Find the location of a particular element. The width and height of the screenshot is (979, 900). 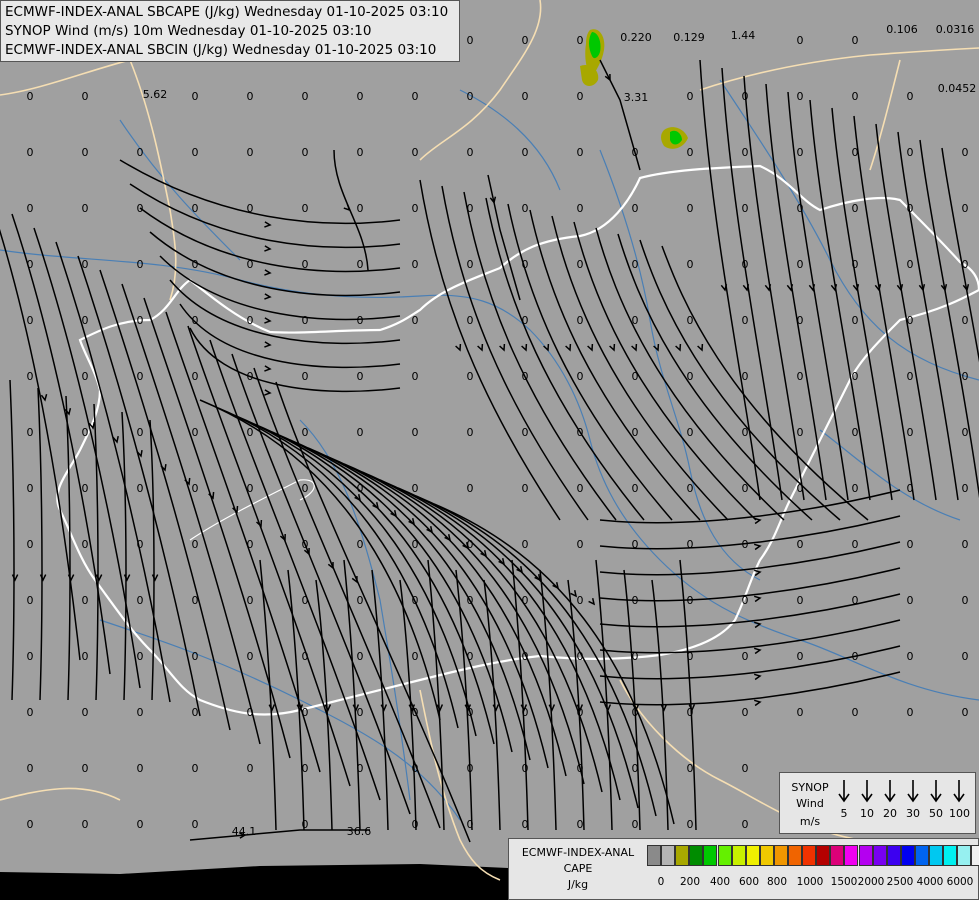

synop-speed-label: 30 is located at coordinates (913, 813).